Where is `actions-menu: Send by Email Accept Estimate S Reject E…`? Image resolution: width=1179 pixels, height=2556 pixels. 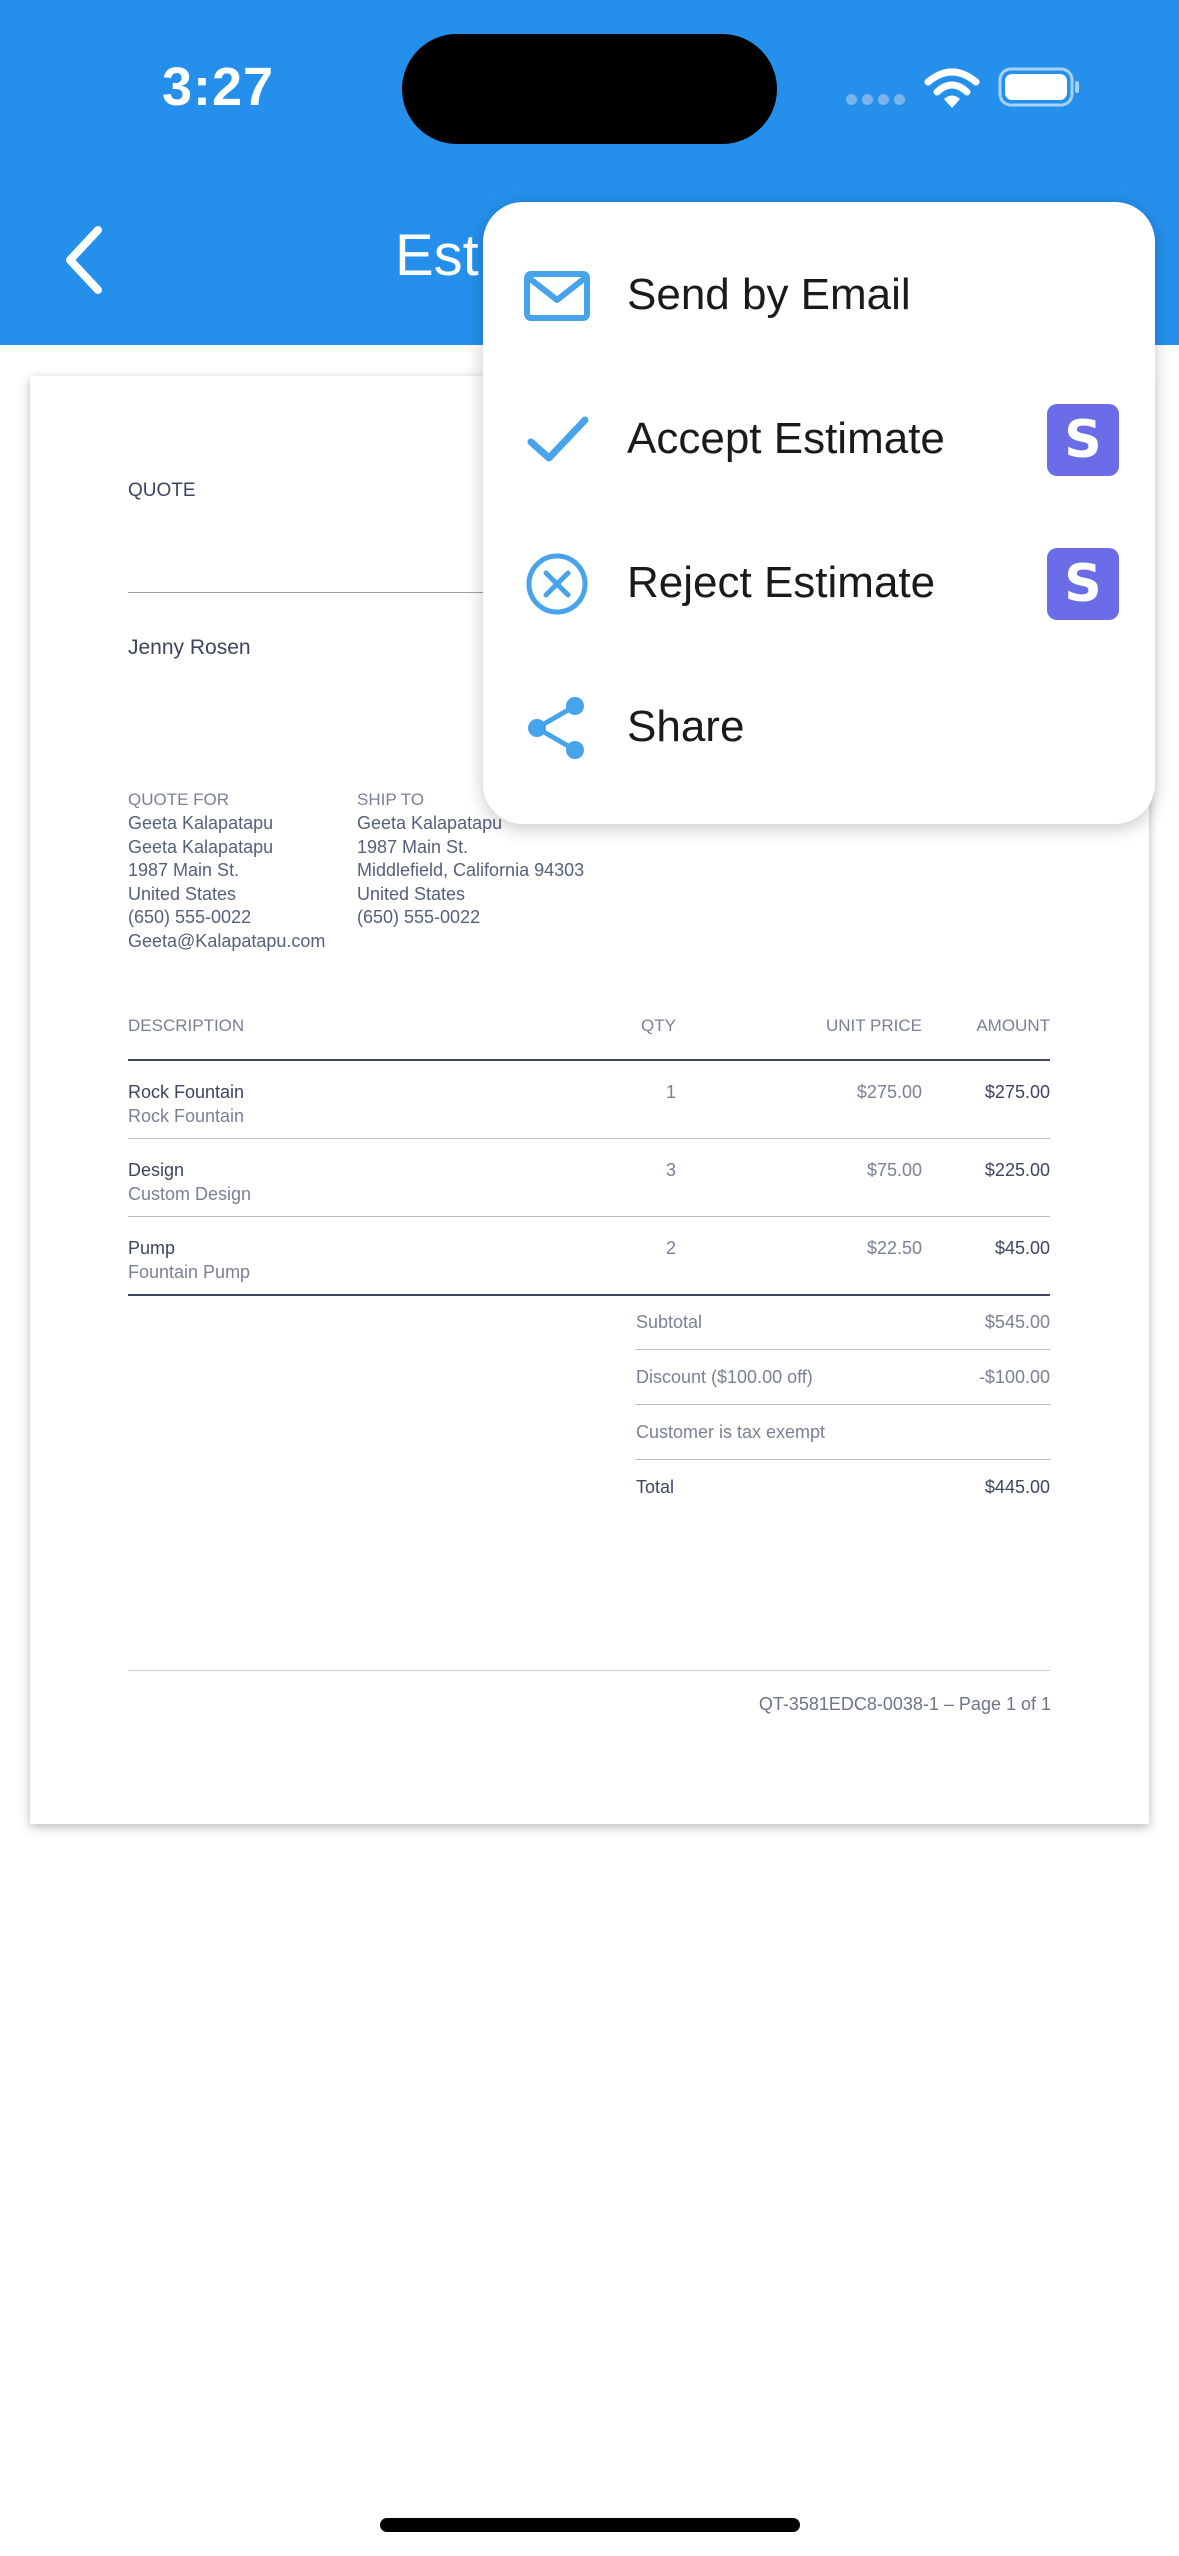
actions-menu: Send by Email Accept Estimate S Reject E… is located at coordinates (819, 513).